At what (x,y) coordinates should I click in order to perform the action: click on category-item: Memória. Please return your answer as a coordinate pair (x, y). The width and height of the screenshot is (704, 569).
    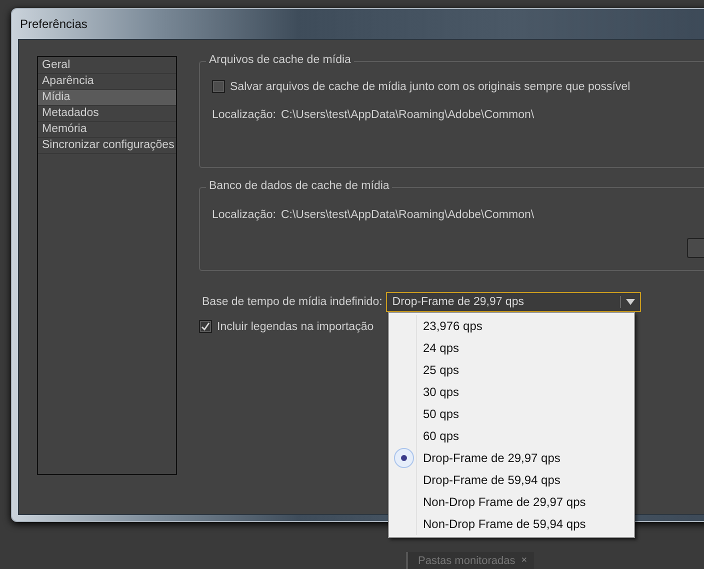
    Looking at the image, I should click on (107, 130).